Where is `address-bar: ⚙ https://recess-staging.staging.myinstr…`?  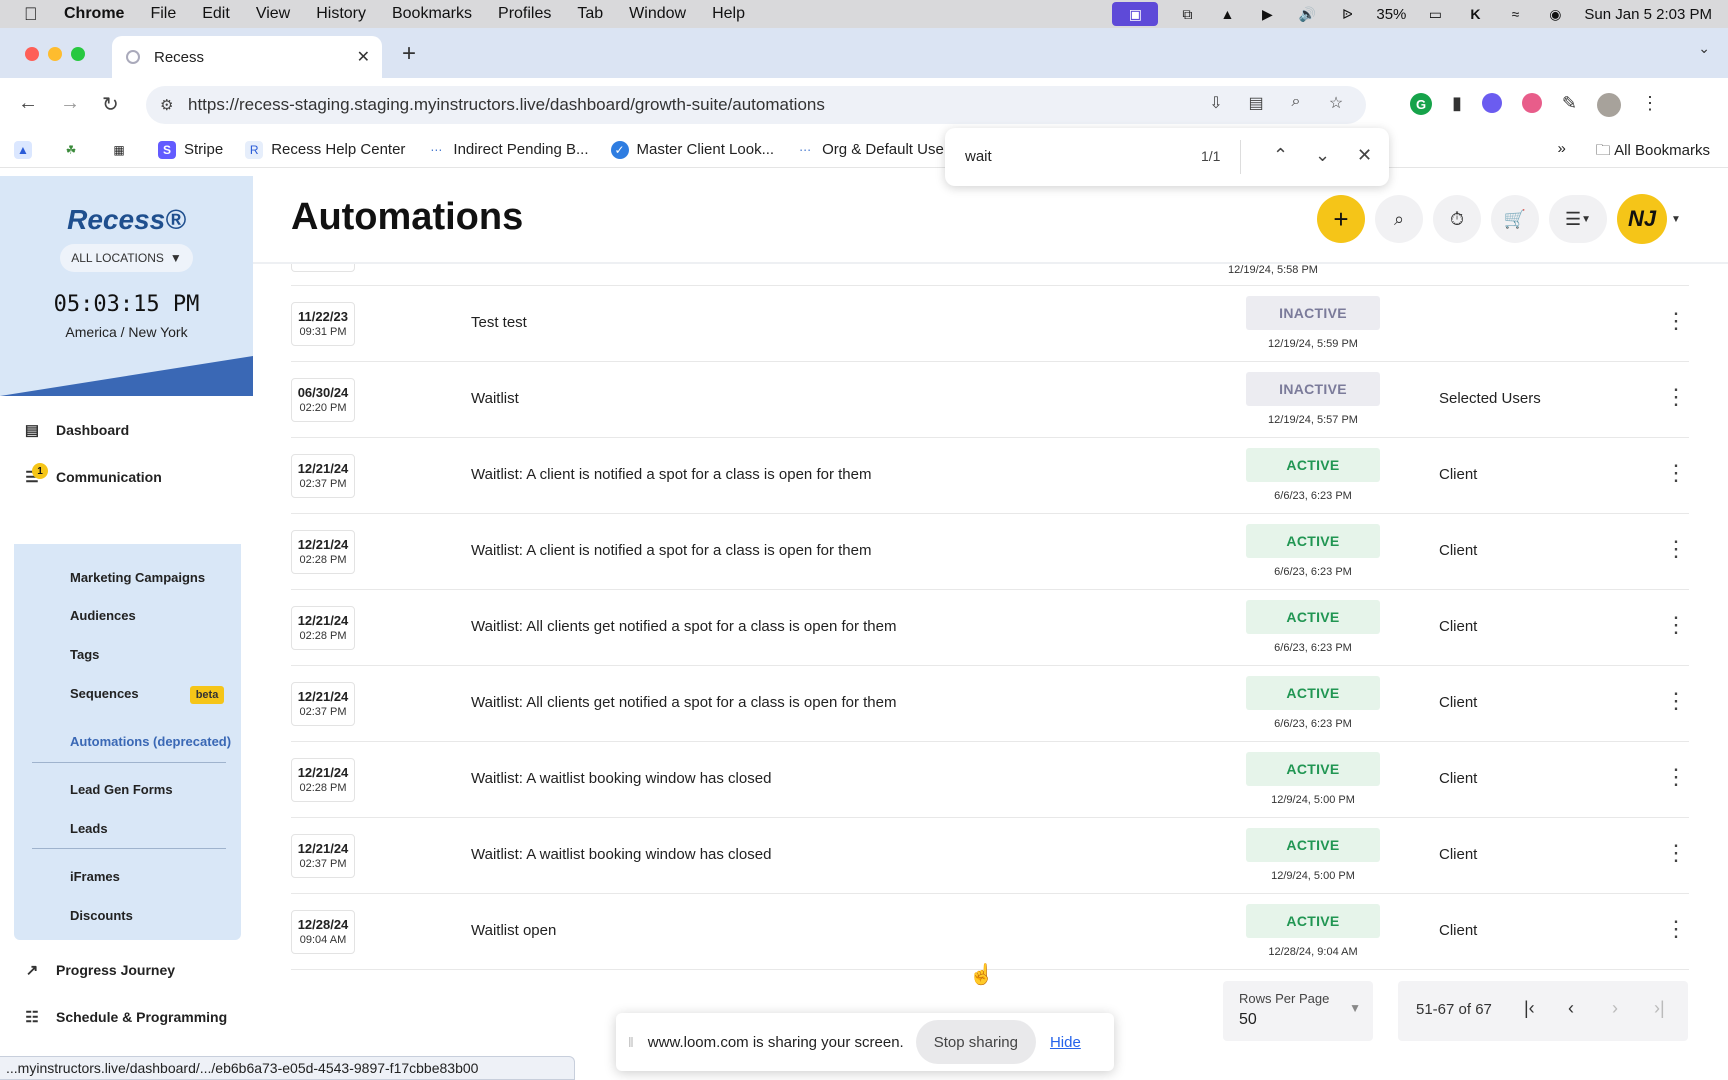
address-bar: ⚙ https://recess-staging.staging.myinstr… is located at coordinates (756, 105).